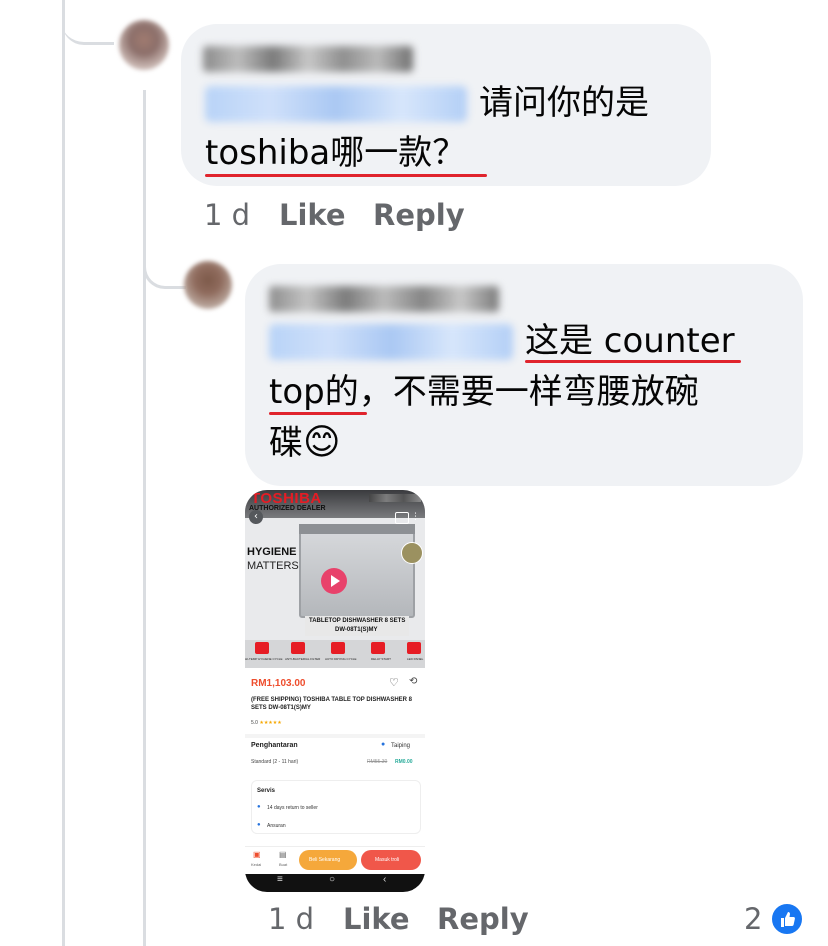 The image size is (828, 946). I want to click on product-label-2: DW-08T1(S)MY, so click(356, 630).